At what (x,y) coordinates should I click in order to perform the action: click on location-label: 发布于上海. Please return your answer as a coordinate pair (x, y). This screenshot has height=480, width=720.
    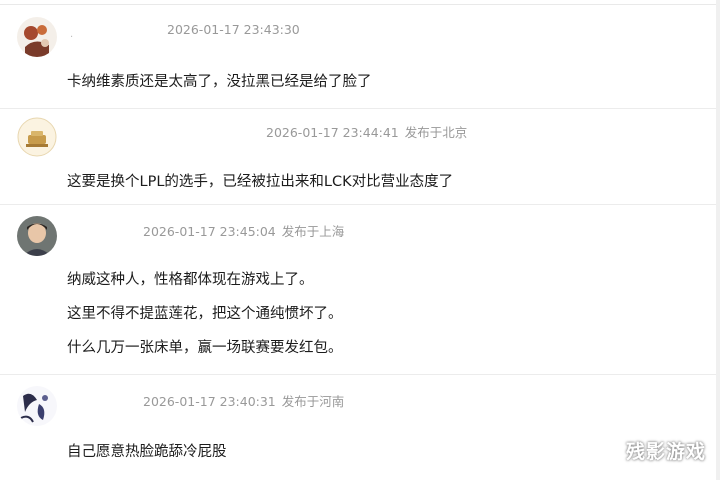
    Looking at the image, I should click on (313, 231).